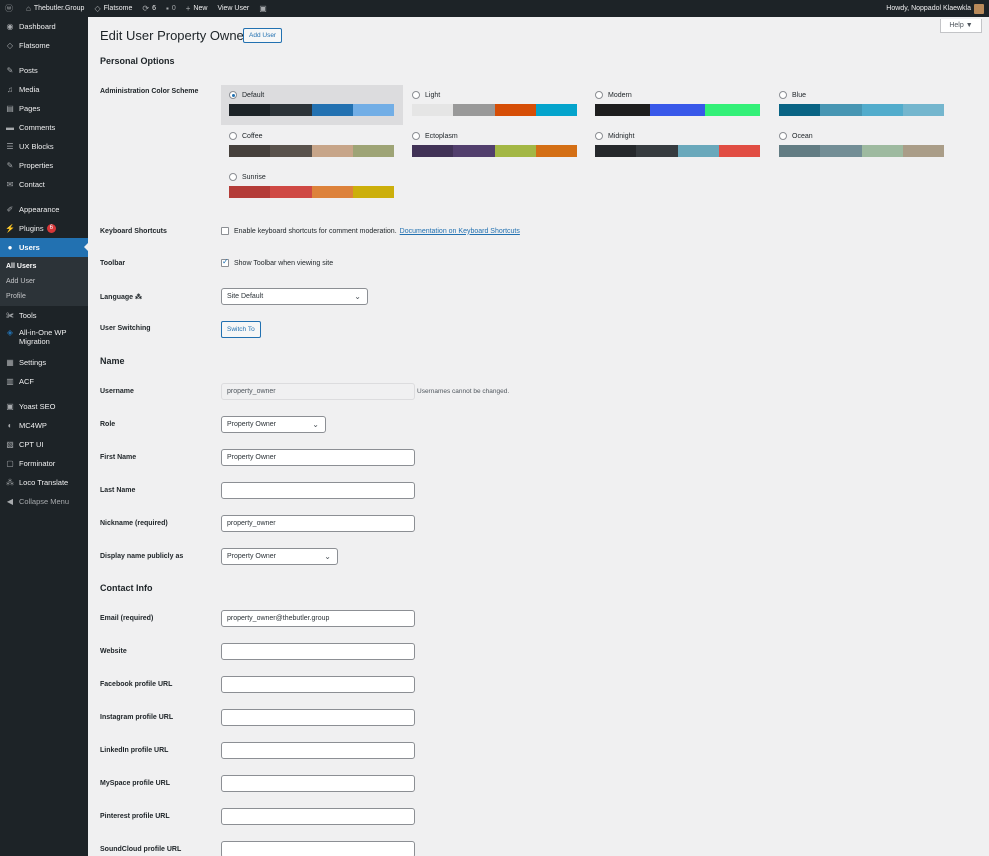 The width and height of the screenshot is (989, 856). Describe the element at coordinates (433, 95) in the screenshot. I see `color-scheme-name: Light` at that location.